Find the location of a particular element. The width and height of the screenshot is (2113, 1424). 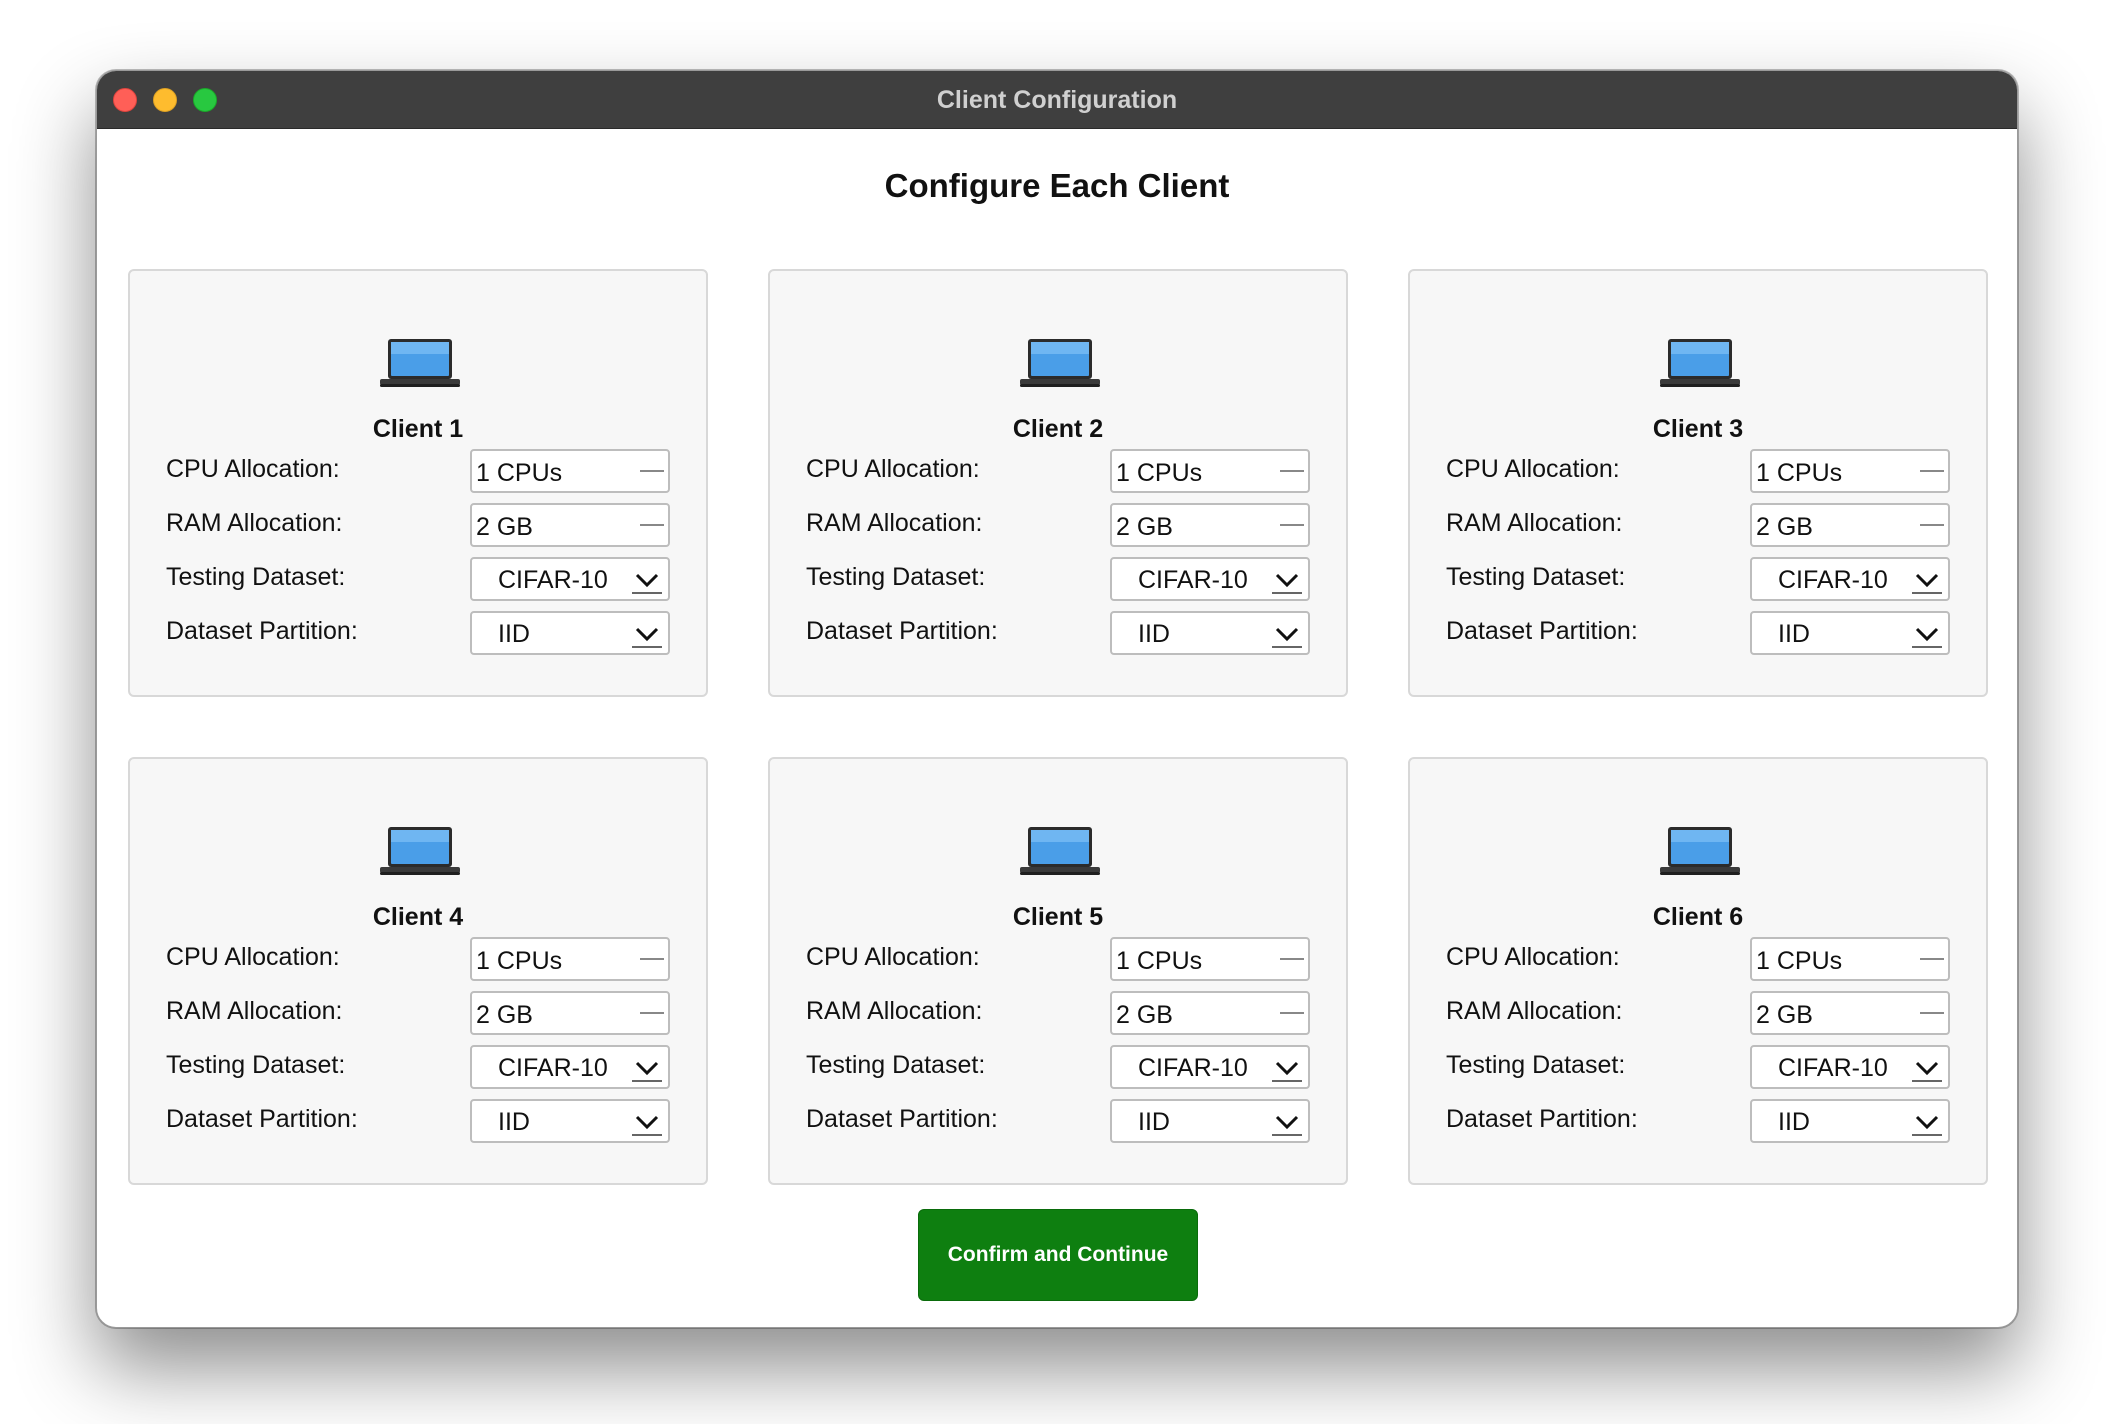

confirm-and-continue-button: Confirm and Continue is located at coordinates (1058, 1255).